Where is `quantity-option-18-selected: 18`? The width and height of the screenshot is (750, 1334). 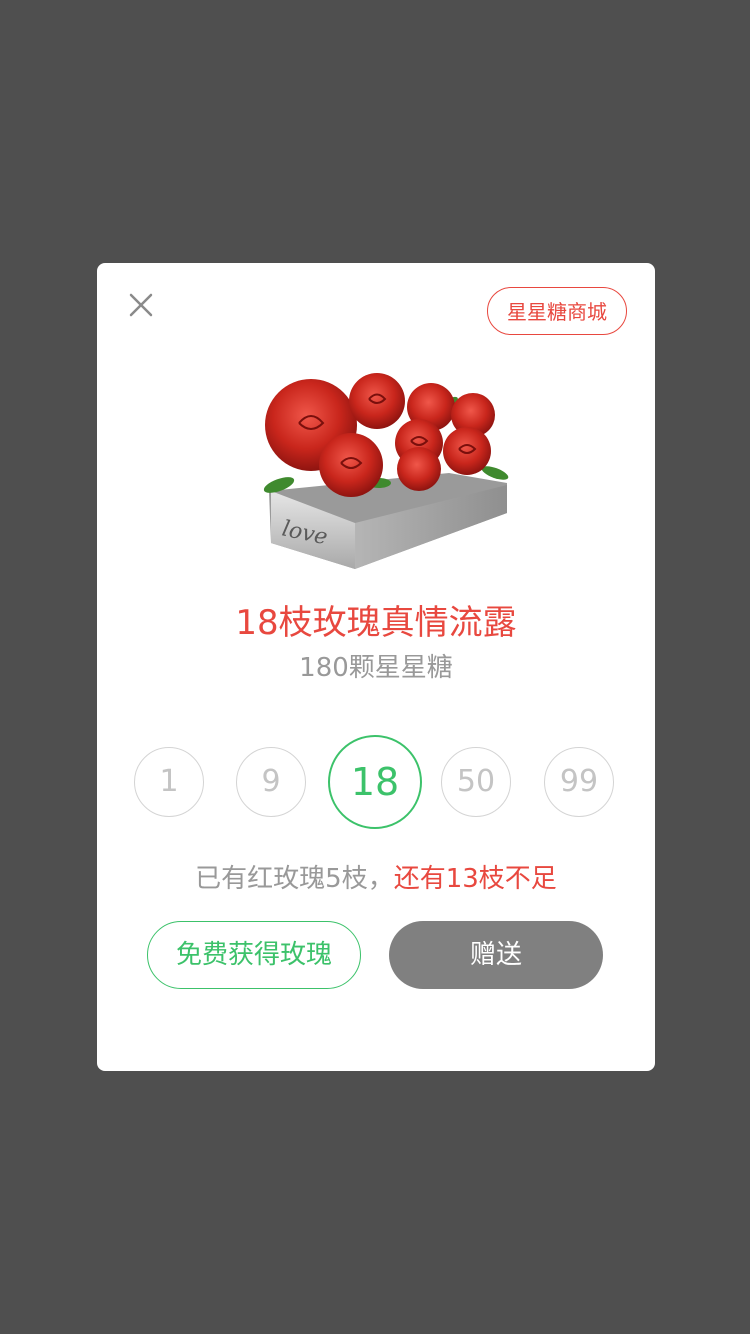
quantity-option-18-selected: 18 is located at coordinates (375, 782).